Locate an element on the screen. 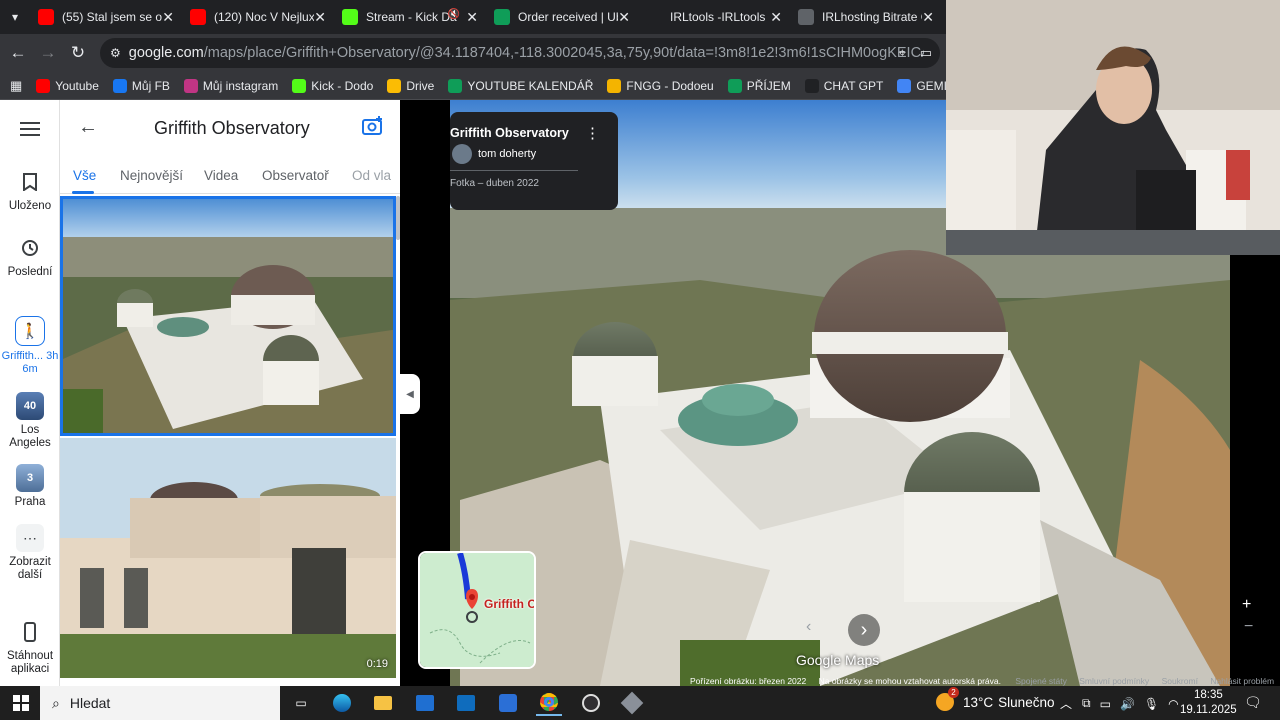  bookmark-item: Youtube is located at coordinates (67, 85).